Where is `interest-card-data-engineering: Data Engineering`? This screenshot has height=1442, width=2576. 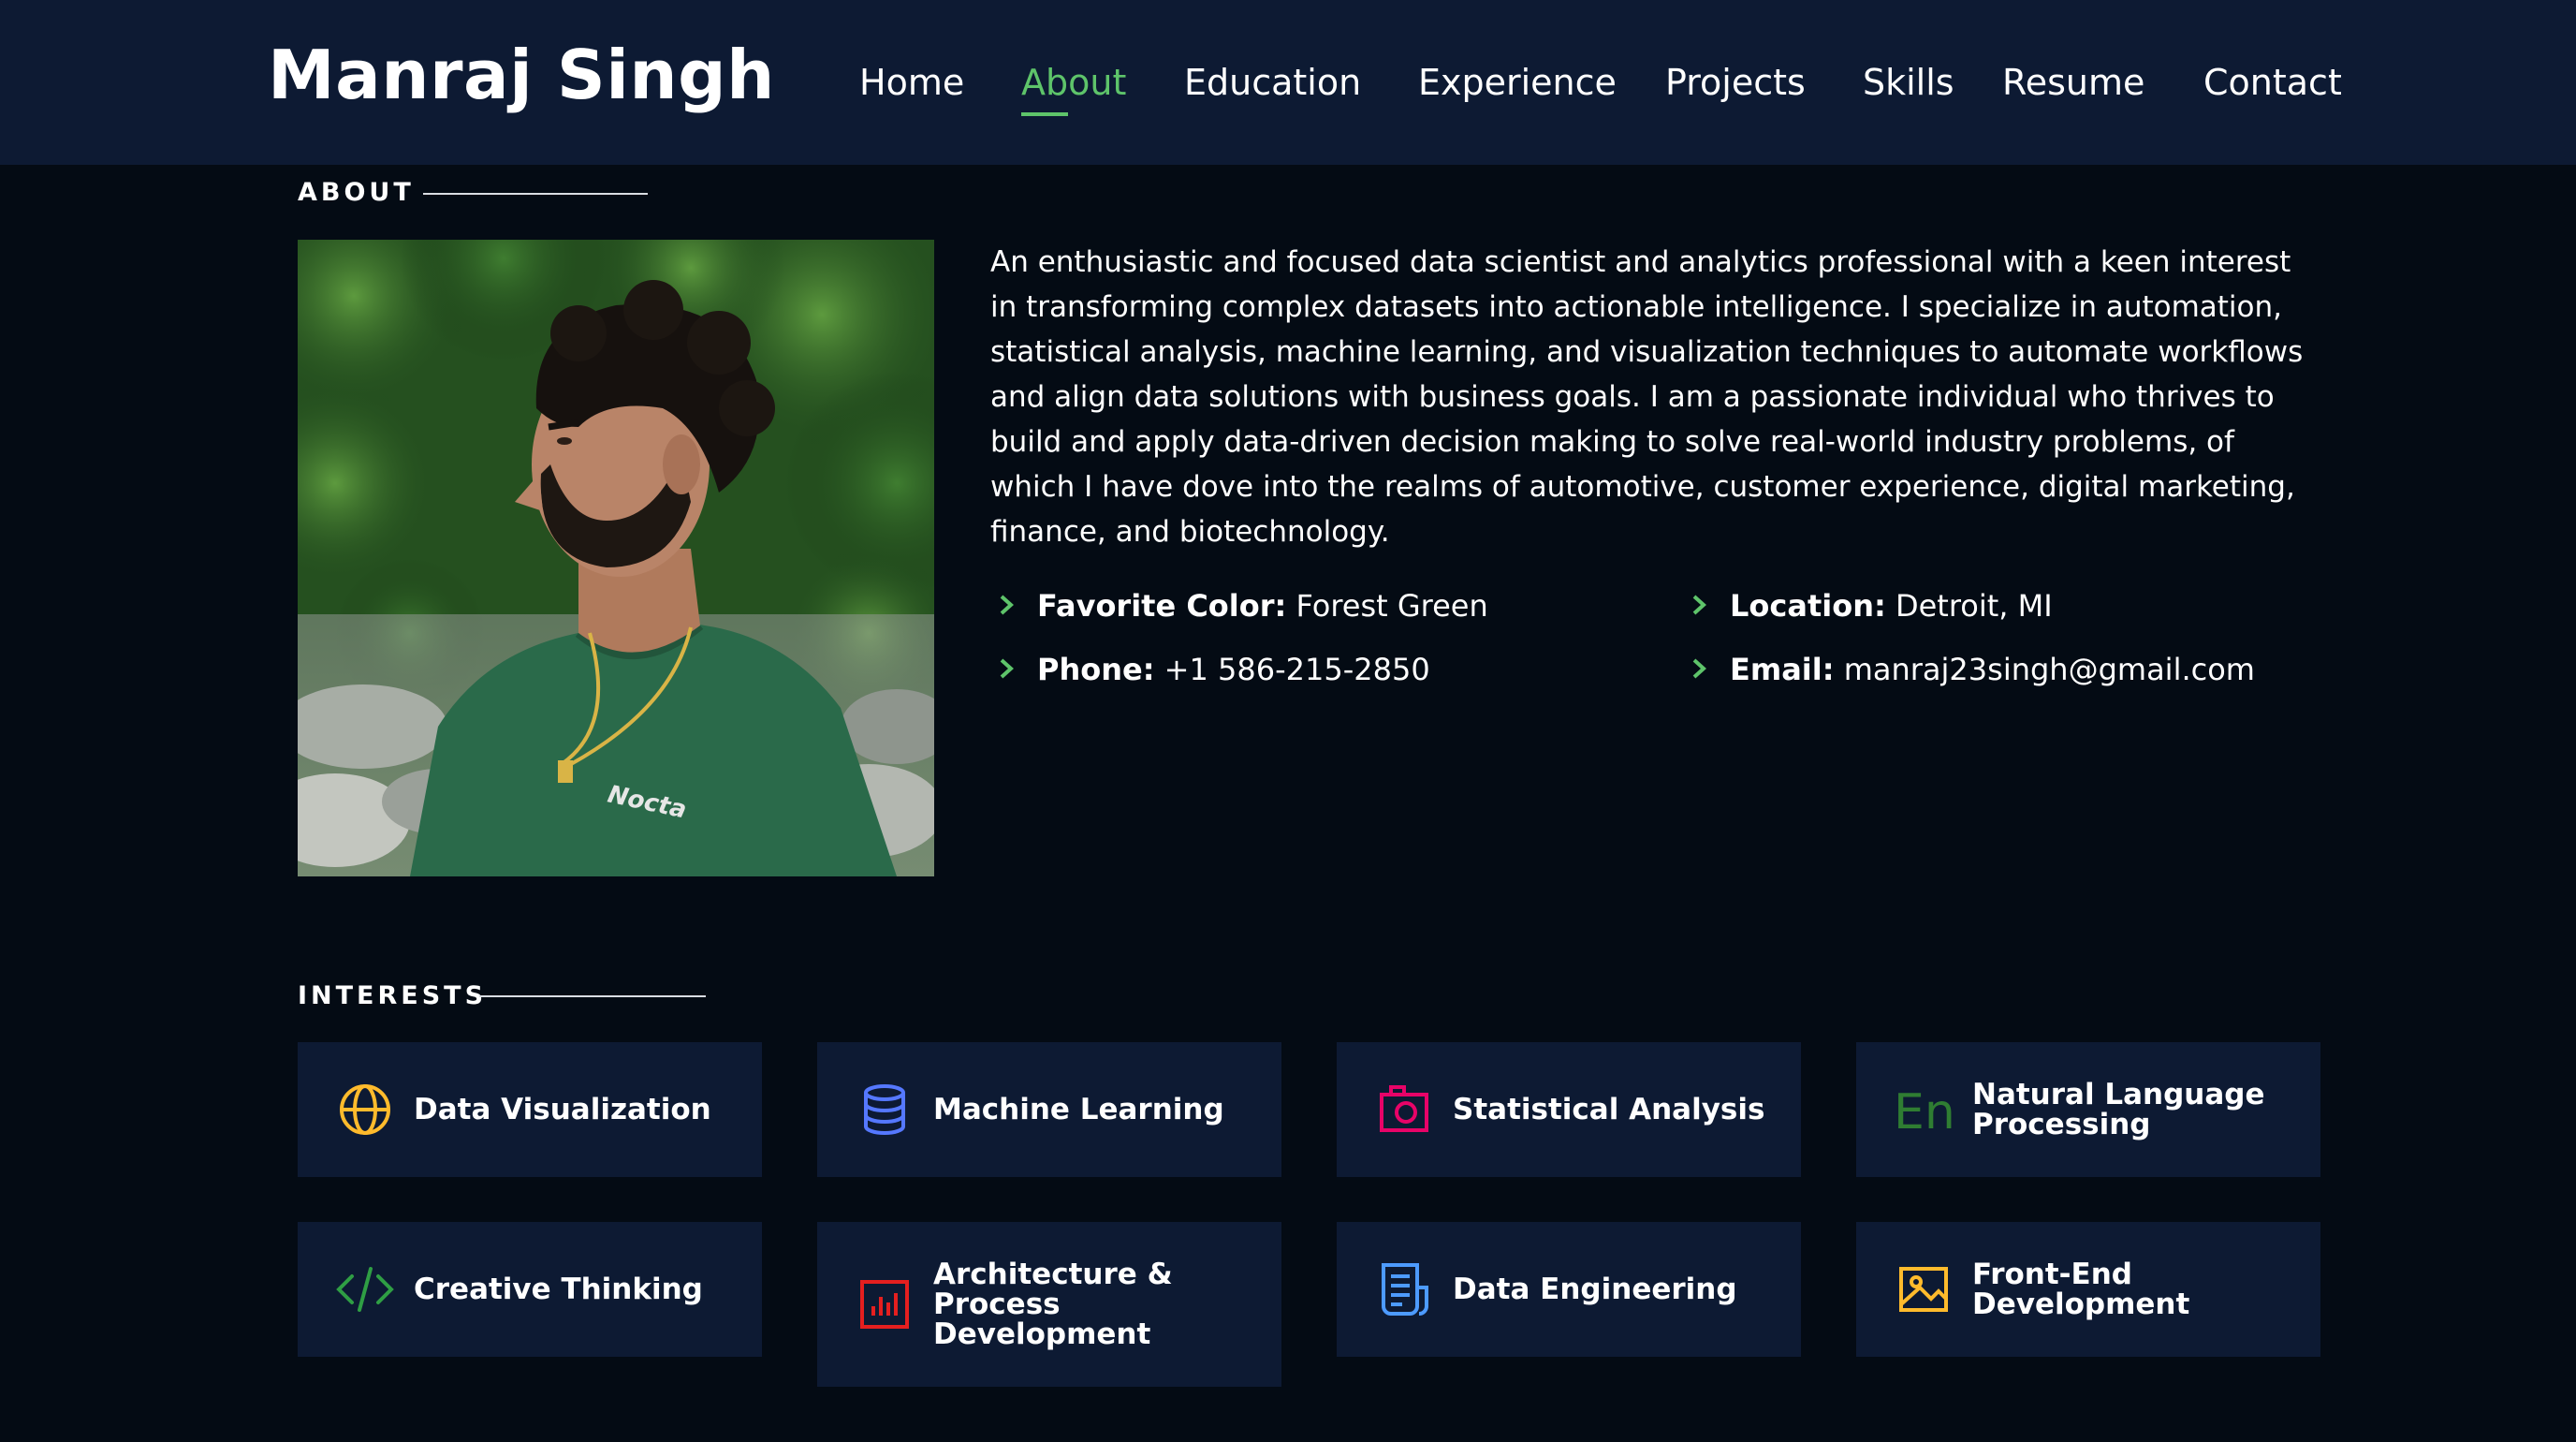 interest-card-data-engineering: Data Engineering is located at coordinates (1569, 1289).